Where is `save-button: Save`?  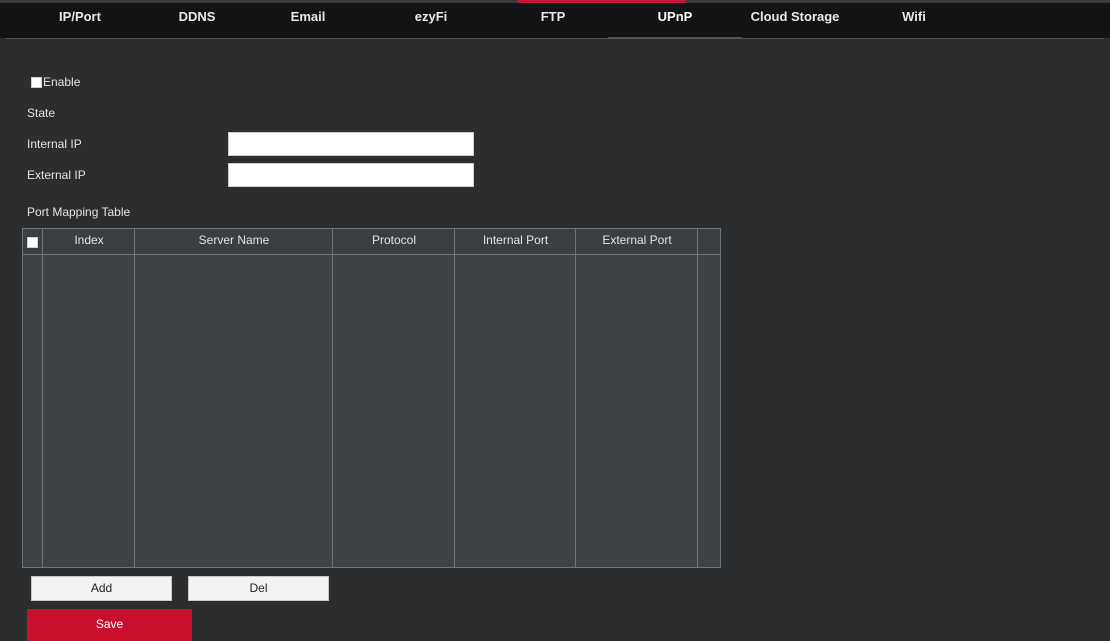 save-button: Save is located at coordinates (109, 625).